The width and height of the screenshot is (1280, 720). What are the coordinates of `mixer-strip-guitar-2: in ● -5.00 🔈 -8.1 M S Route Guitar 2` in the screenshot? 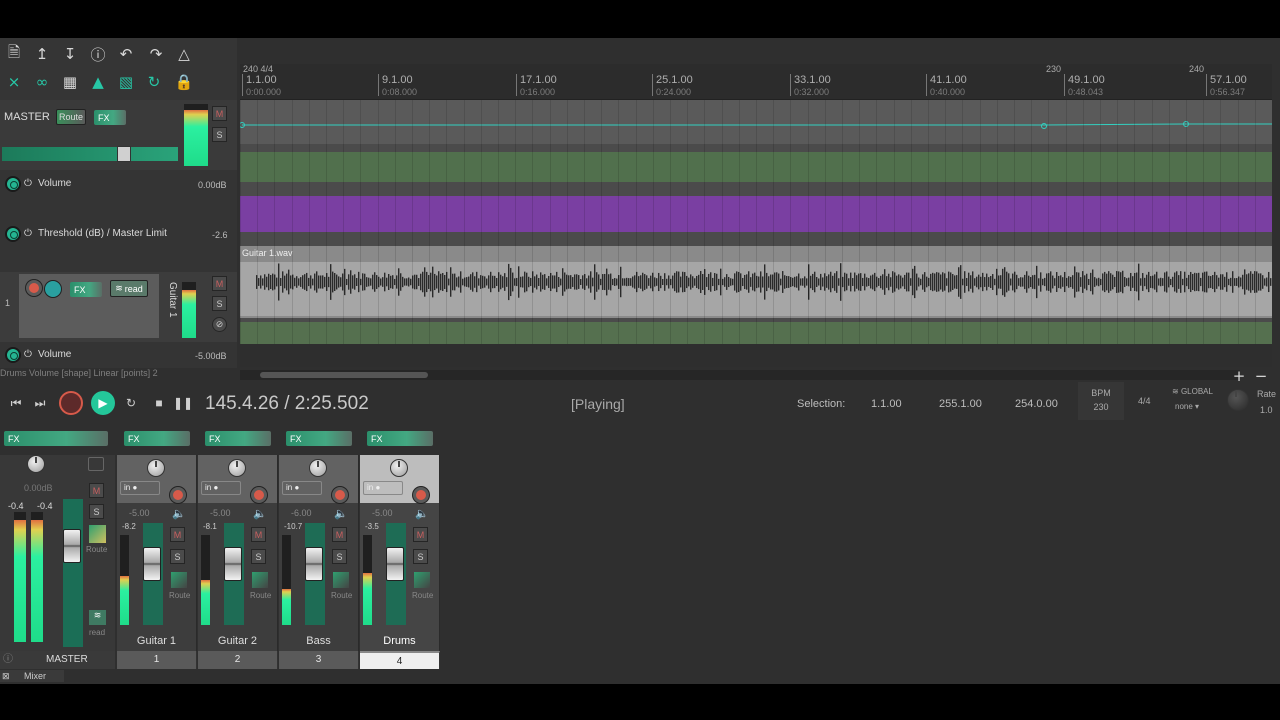 It's located at (238, 553).